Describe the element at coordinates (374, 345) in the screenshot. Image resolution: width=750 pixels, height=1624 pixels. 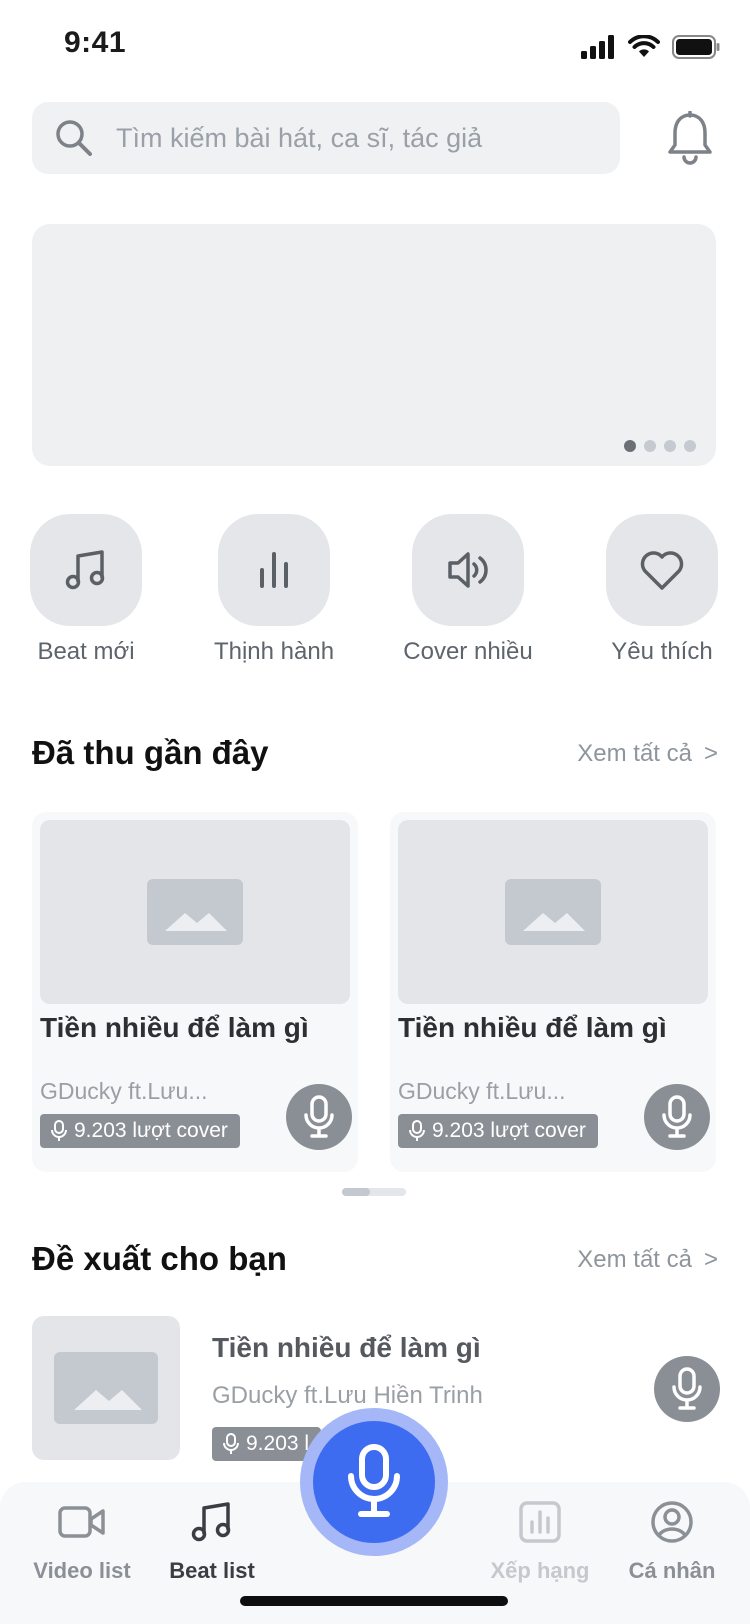
I see `banner-carousel` at that location.